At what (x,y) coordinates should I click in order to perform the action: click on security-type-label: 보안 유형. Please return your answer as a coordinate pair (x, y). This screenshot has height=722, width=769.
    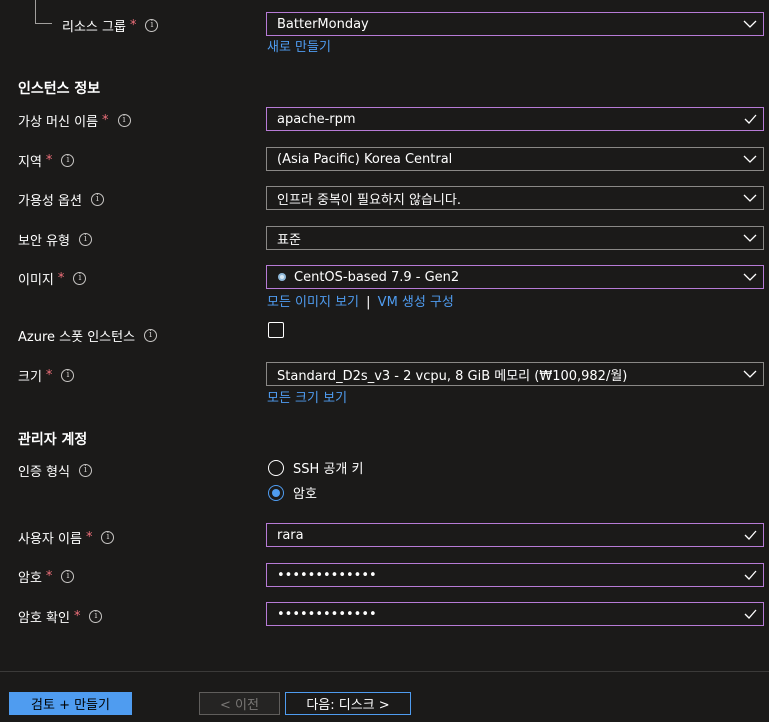
    Looking at the image, I should click on (44, 241).